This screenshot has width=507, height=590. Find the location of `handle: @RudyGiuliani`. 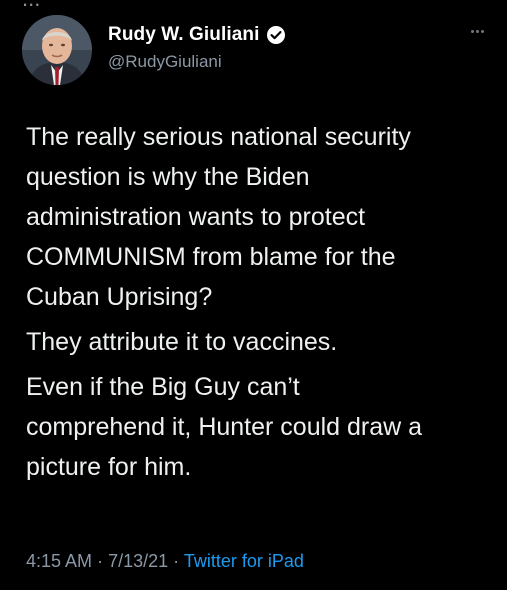

handle: @RudyGiuliani is located at coordinates (197, 62).